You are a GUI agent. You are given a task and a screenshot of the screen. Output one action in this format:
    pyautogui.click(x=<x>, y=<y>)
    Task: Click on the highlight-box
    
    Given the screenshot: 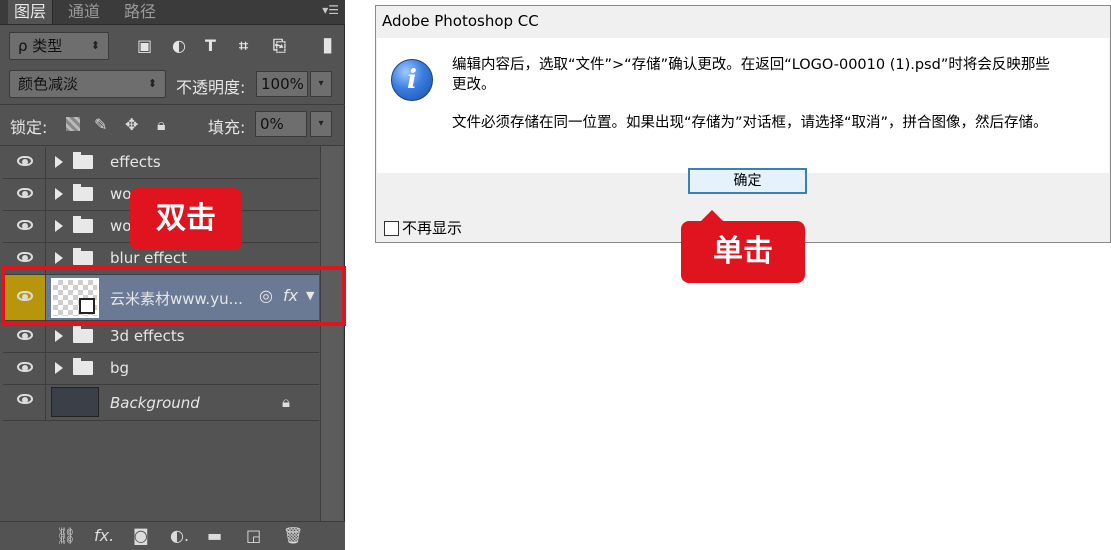 What is the action you would take?
    pyautogui.click(x=173, y=296)
    